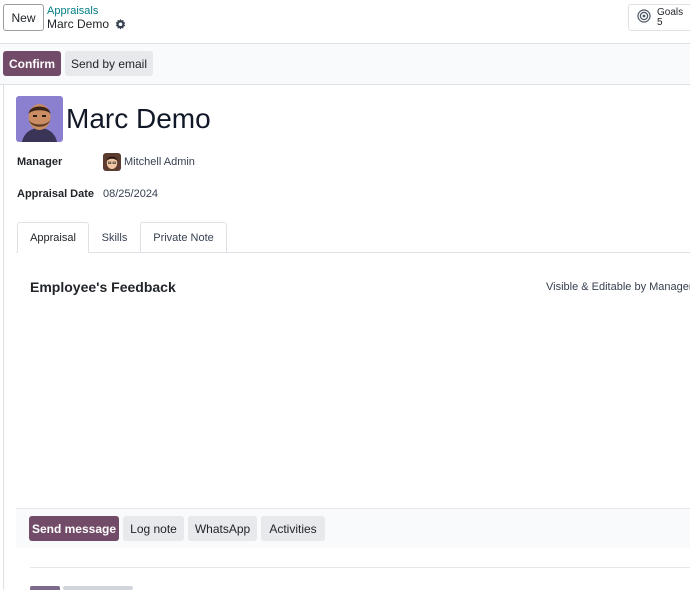  Describe the element at coordinates (112, 162) in the screenshot. I see `manager-avatar` at that location.